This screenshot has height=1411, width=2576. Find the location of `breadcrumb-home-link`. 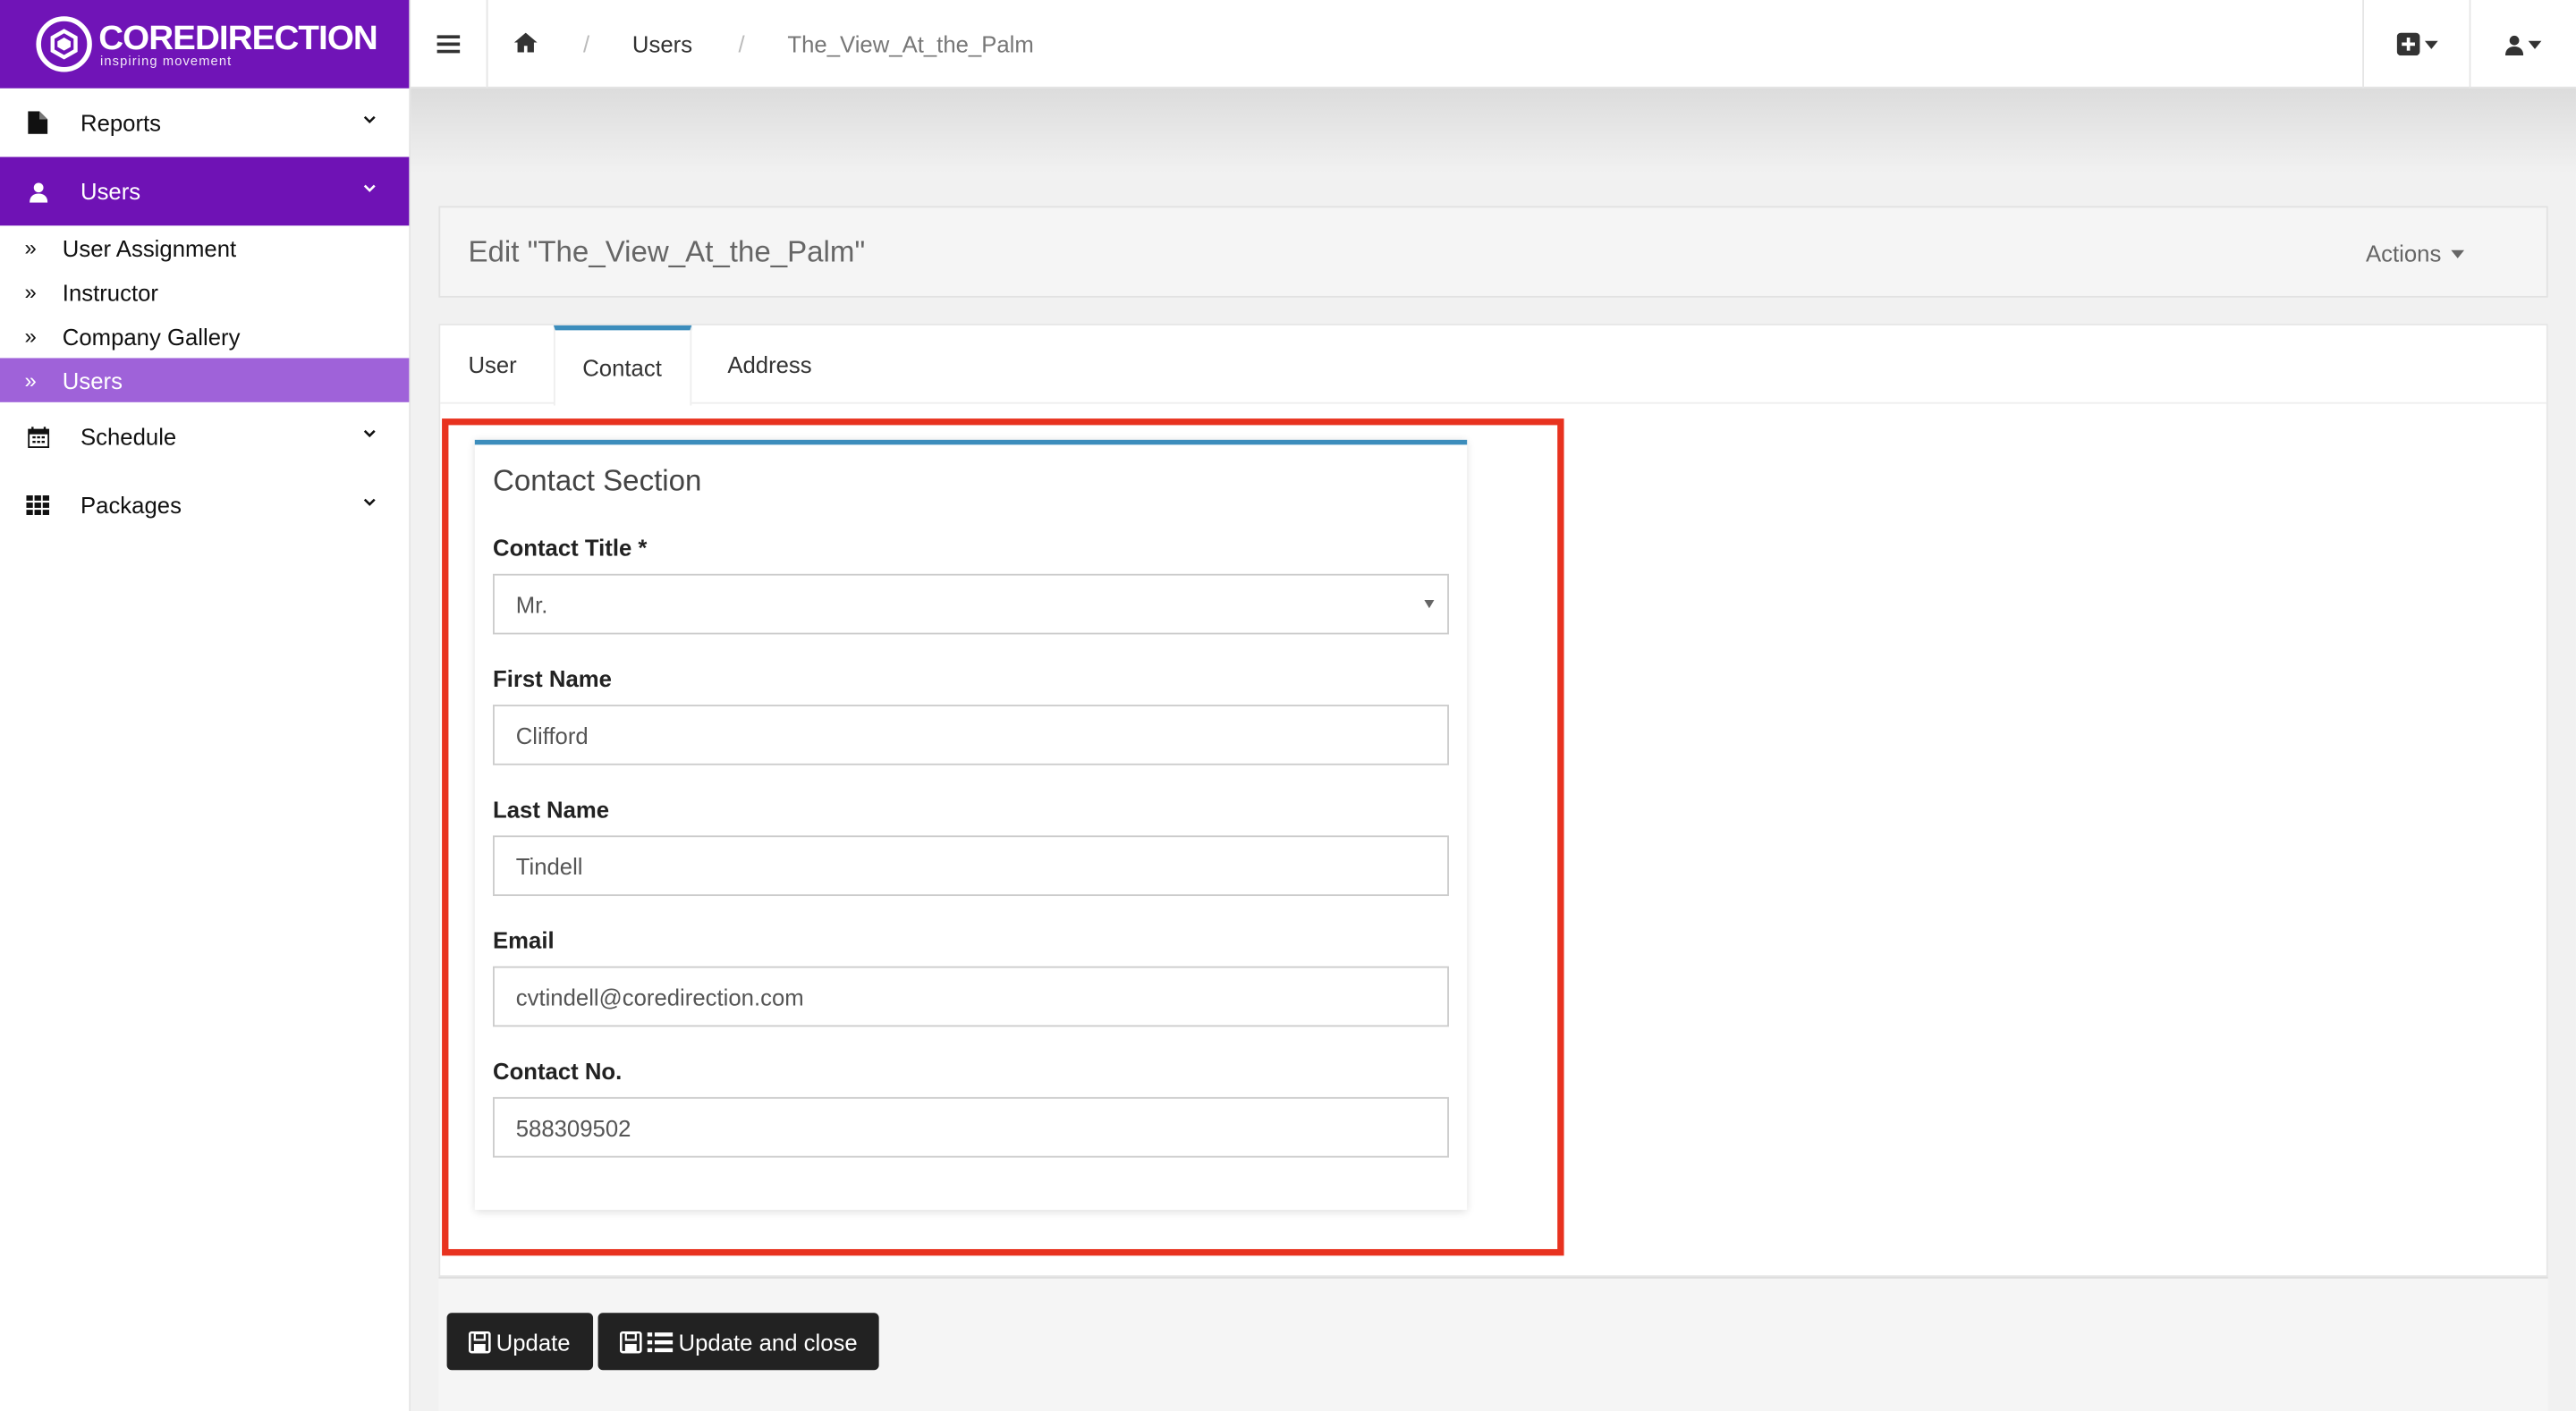

breadcrumb-home-link is located at coordinates (525, 43).